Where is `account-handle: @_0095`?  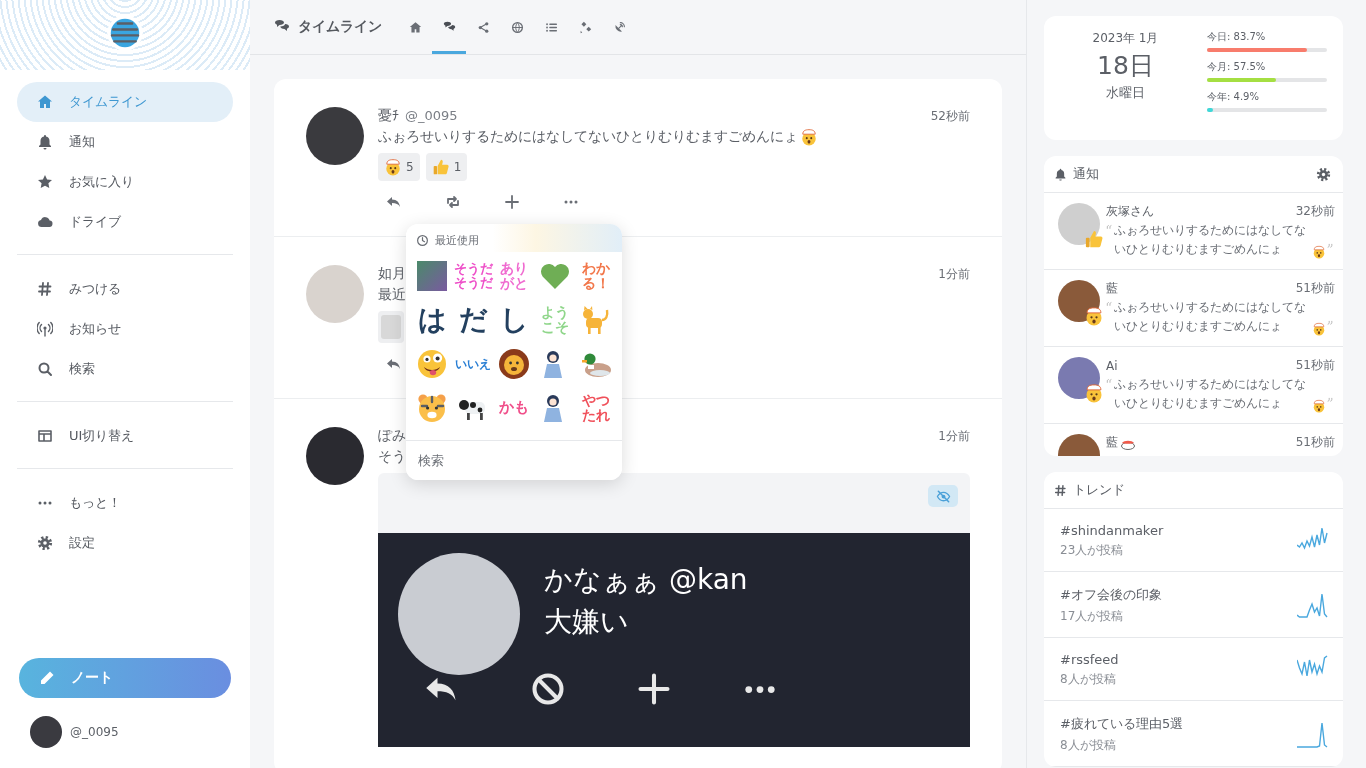
account-handle: @_0095 is located at coordinates (94, 732).